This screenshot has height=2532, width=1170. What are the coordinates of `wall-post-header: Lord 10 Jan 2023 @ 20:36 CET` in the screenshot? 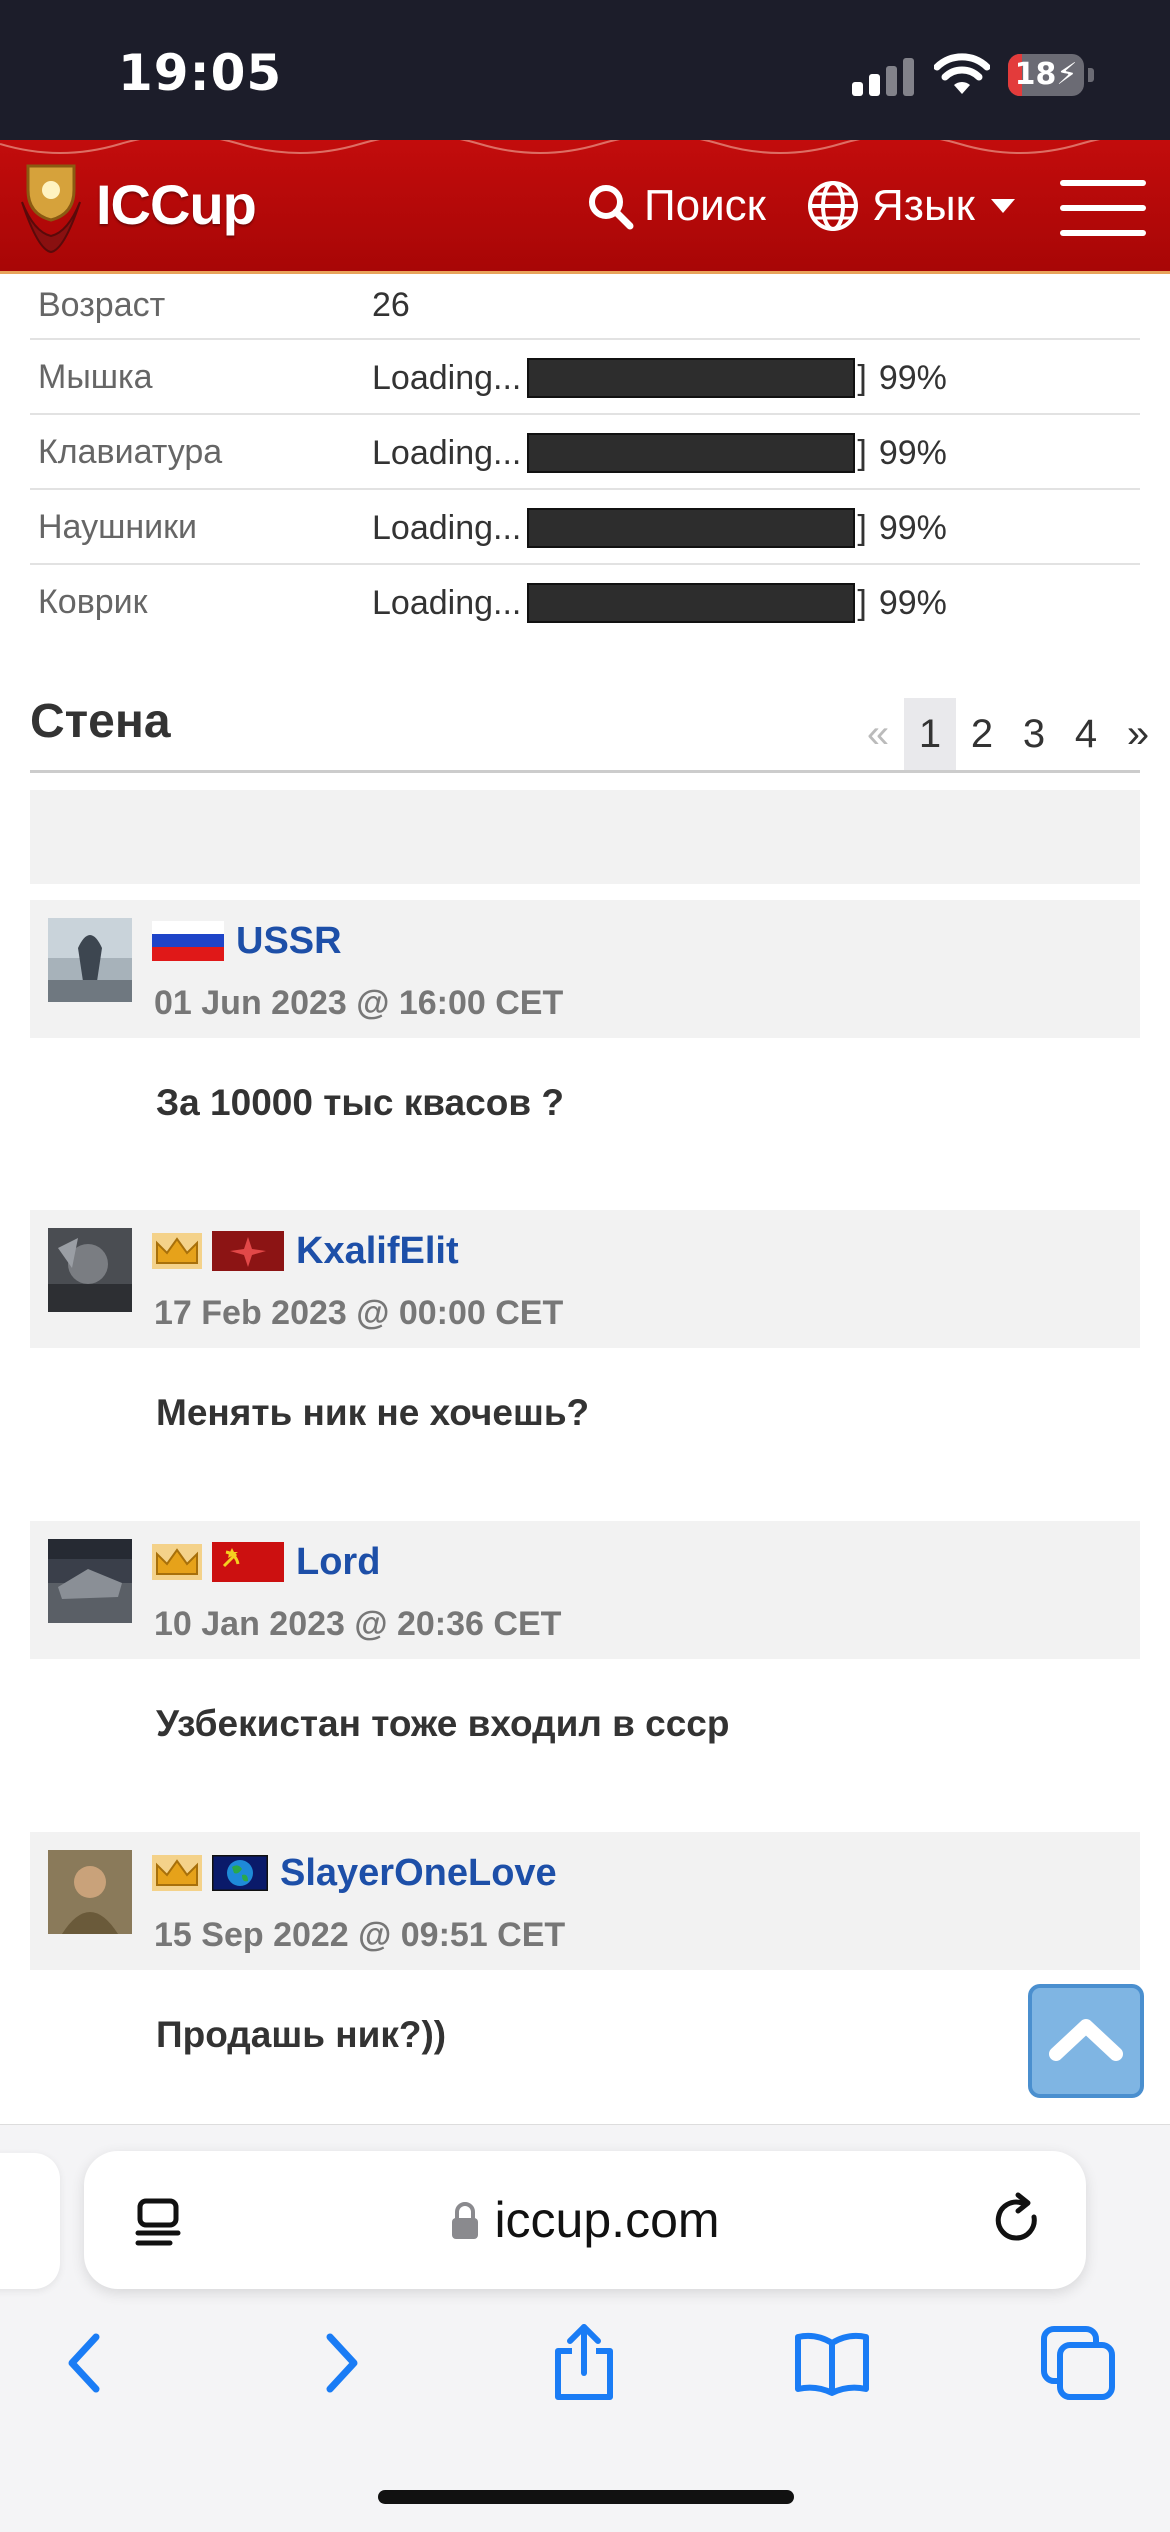 It's located at (585, 1590).